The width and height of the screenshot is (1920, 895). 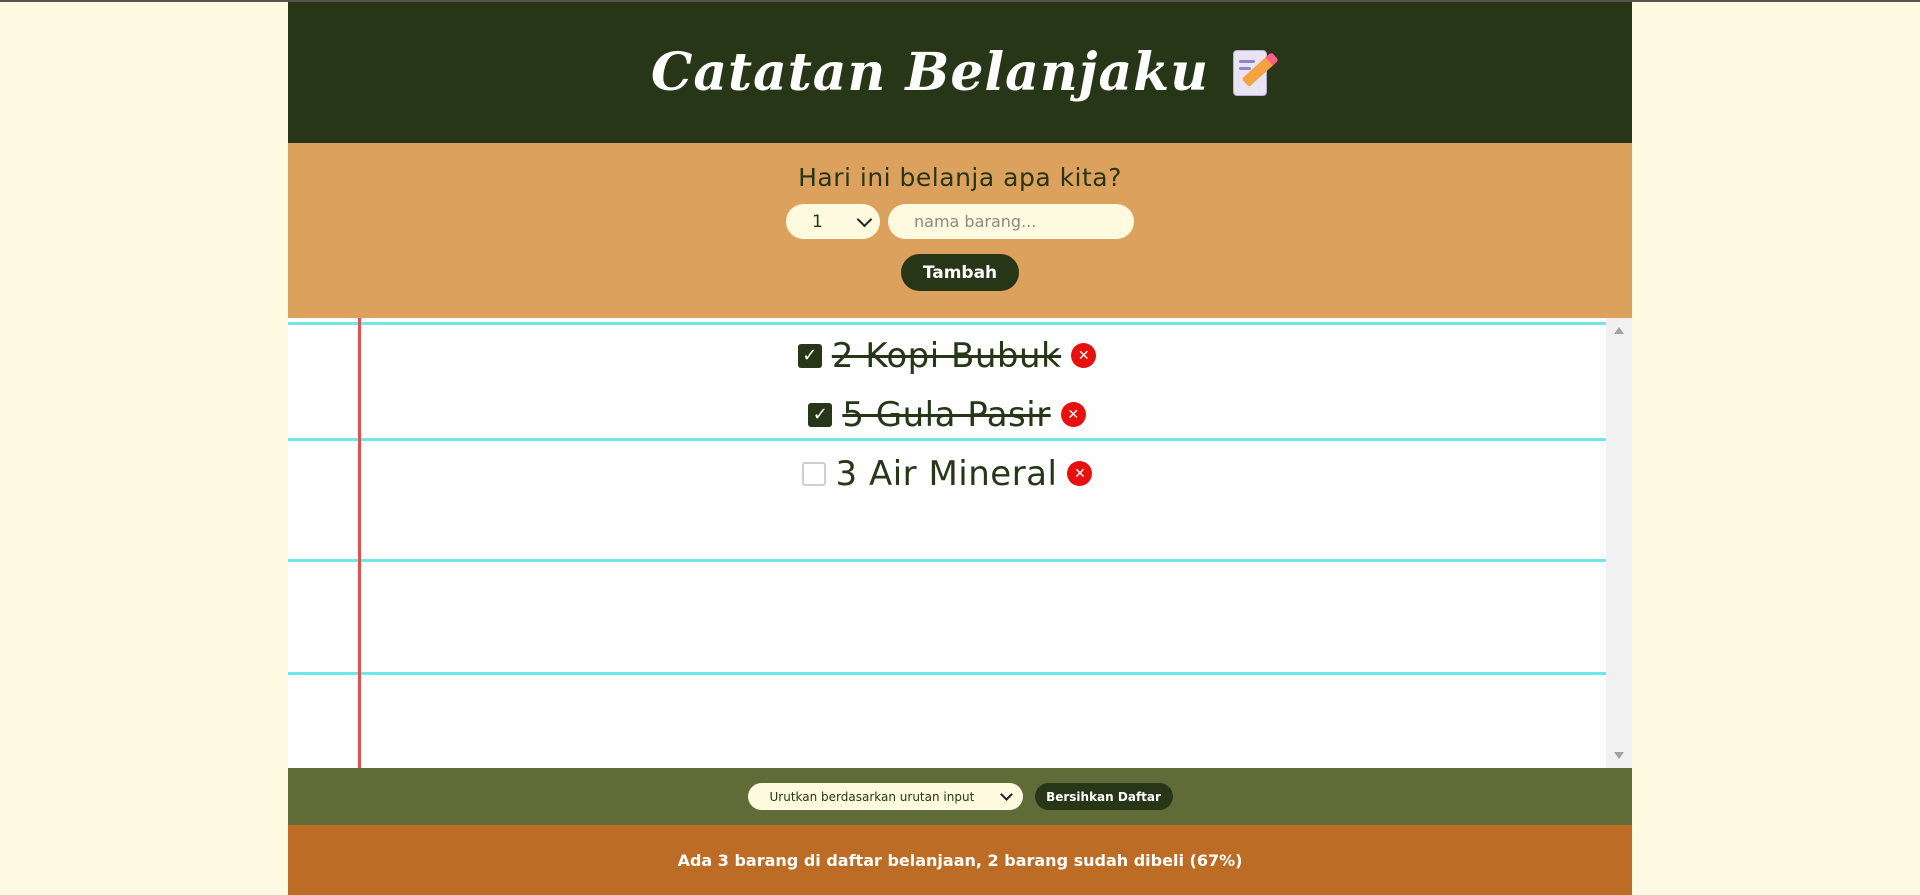 I want to click on title-text: Catatan Belanjaku, so click(x=930, y=72).